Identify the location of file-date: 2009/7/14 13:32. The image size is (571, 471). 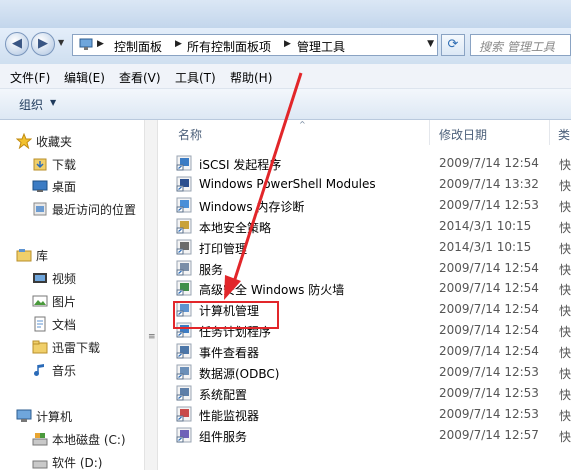
(489, 183).